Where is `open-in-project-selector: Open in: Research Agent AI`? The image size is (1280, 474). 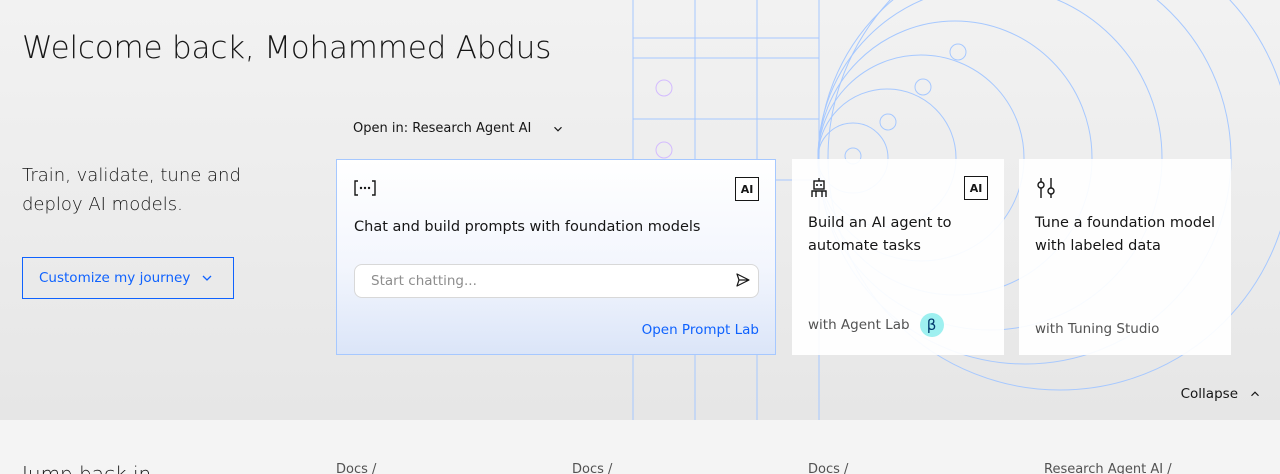 open-in-project-selector: Open in: Research Agent AI is located at coordinates (459, 128).